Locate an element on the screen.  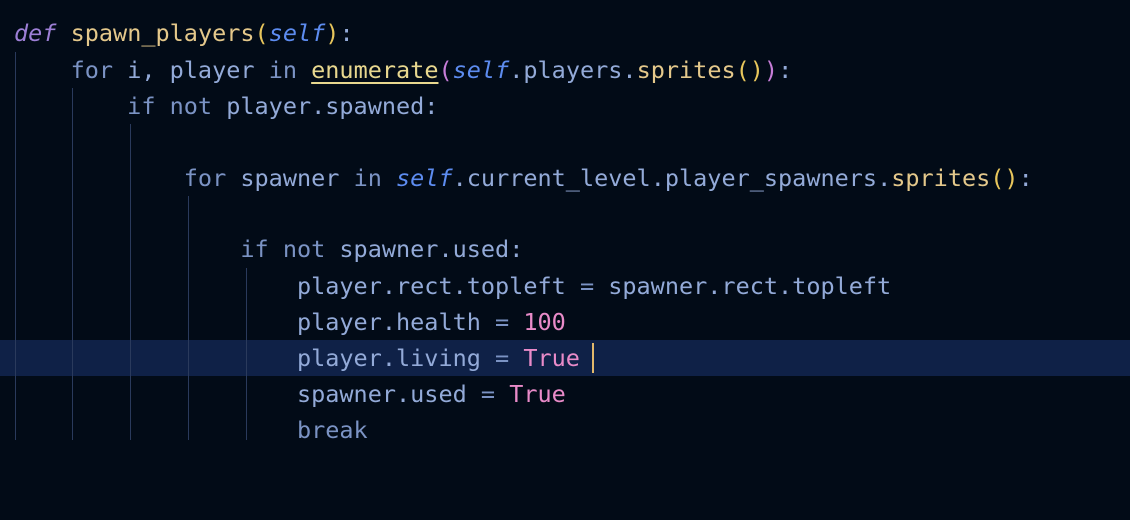
code-line-3: if not player.spawned: is located at coordinates (565, 106).